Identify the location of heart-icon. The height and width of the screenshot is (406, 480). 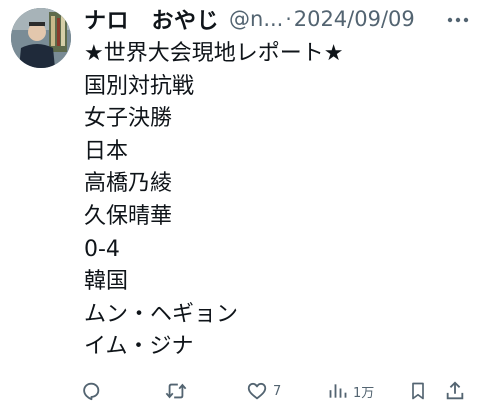
(257, 391).